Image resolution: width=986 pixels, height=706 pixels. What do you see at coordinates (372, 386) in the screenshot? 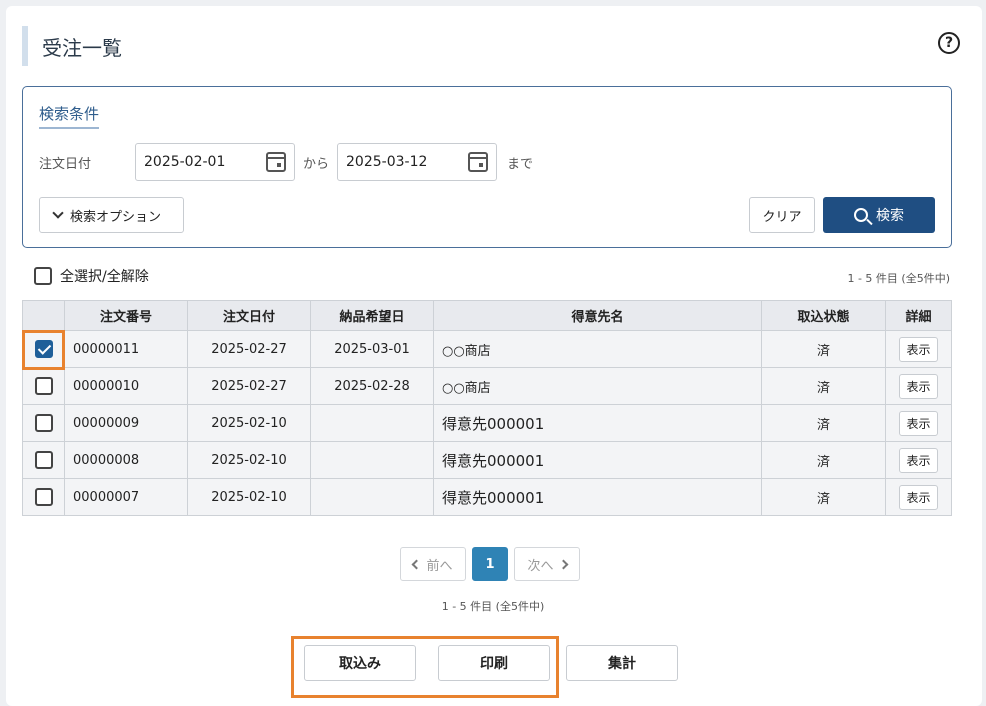
I see `delivery-date-cell: 2025-02-28` at bounding box center [372, 386].